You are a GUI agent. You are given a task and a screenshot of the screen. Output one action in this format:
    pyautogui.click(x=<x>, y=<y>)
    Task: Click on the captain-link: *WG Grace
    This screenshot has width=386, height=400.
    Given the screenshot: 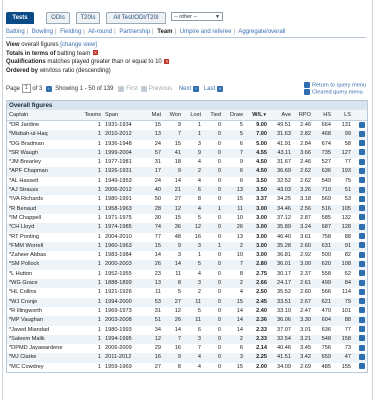 What is the action you would take?
    pyautogui.click(x=44, y=284)
    